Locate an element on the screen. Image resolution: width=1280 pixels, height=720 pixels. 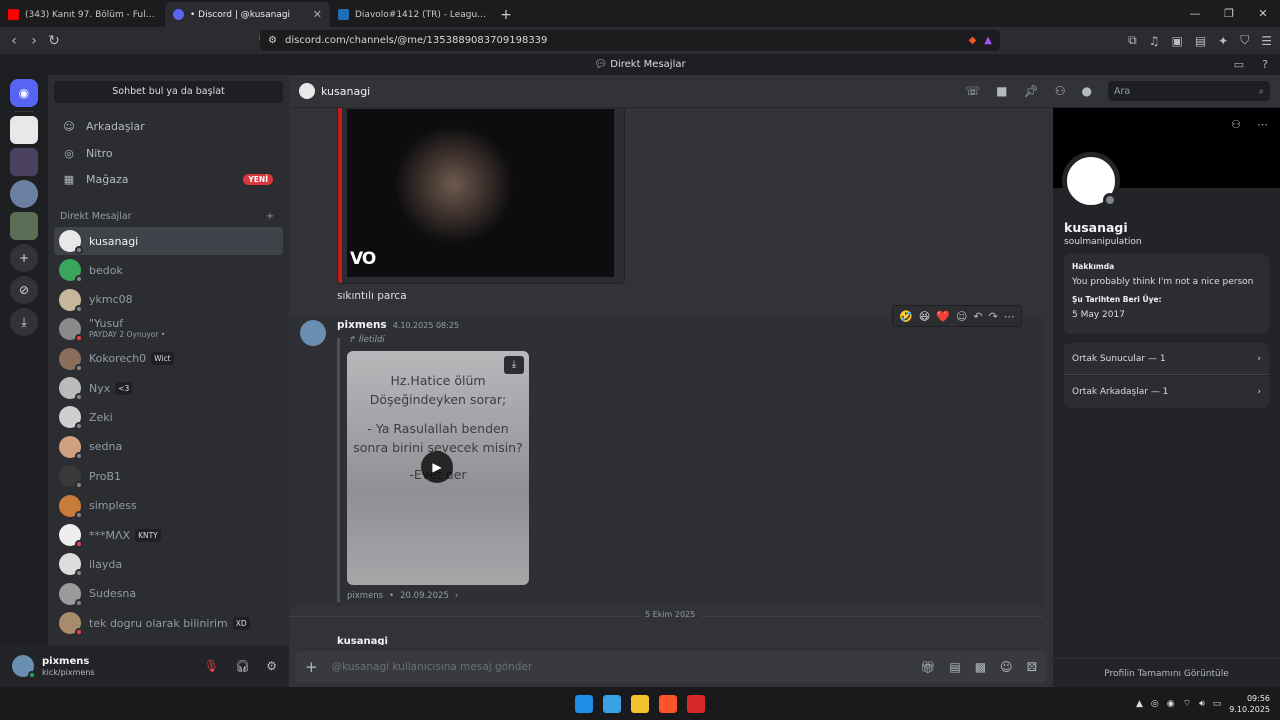
server-folder-icon is located at coordinates (24, 226).